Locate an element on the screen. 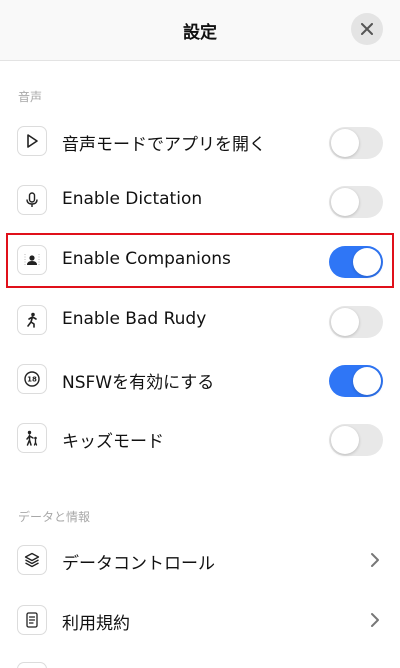 This screenshot has height=668, width=400. svg-text: 18 is located at coordinates (32, 380).